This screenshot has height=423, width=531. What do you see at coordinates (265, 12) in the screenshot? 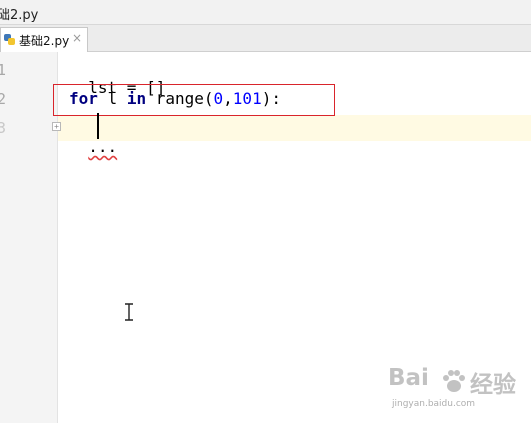
I see `title-bar: 础2.py` at bounding box center [265, 12].